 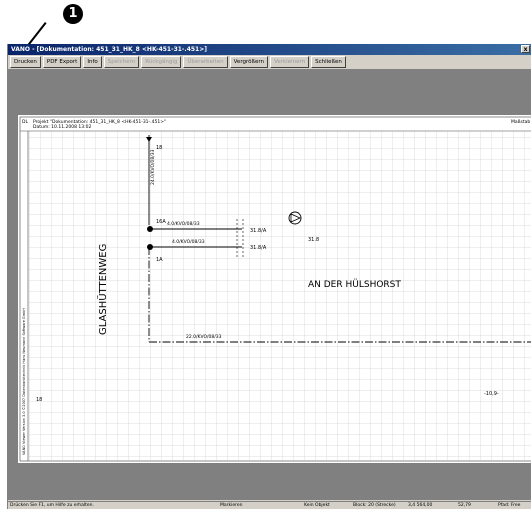 What do you see at coordinates (25, 122) in the screenshot?
I see `header-code: DL` at bounding box center [25, 122].